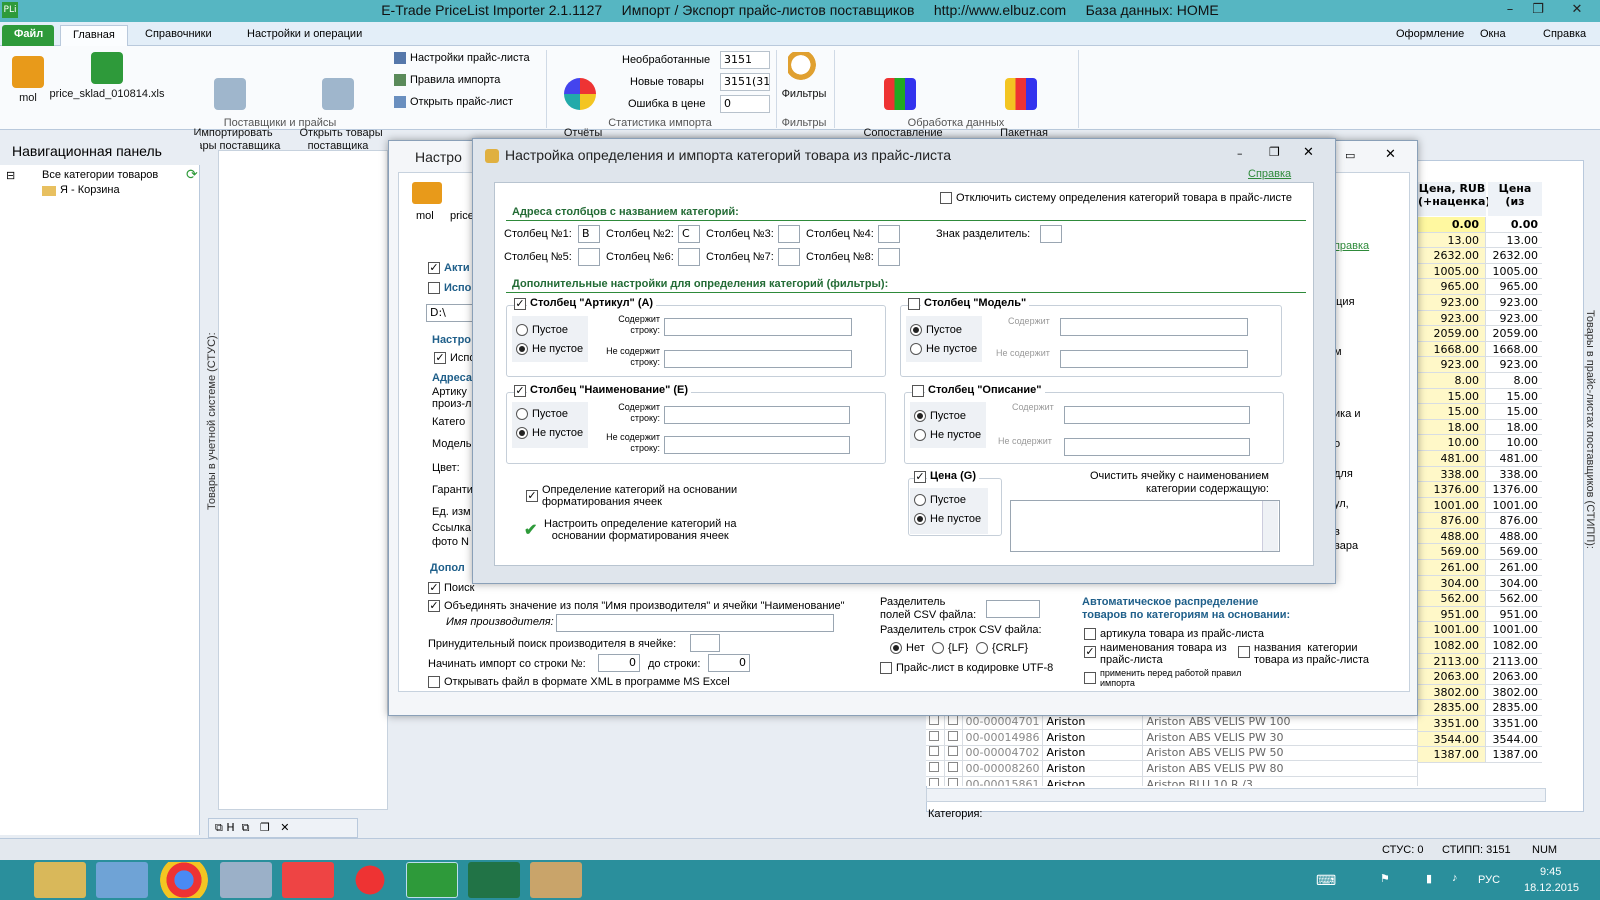 The width and height of the screenshot is (1600, 900). What do you see at coordinates (1154, 327) in the screenshot?
I see `model-contains-input` at bounding box center [1154, 327].